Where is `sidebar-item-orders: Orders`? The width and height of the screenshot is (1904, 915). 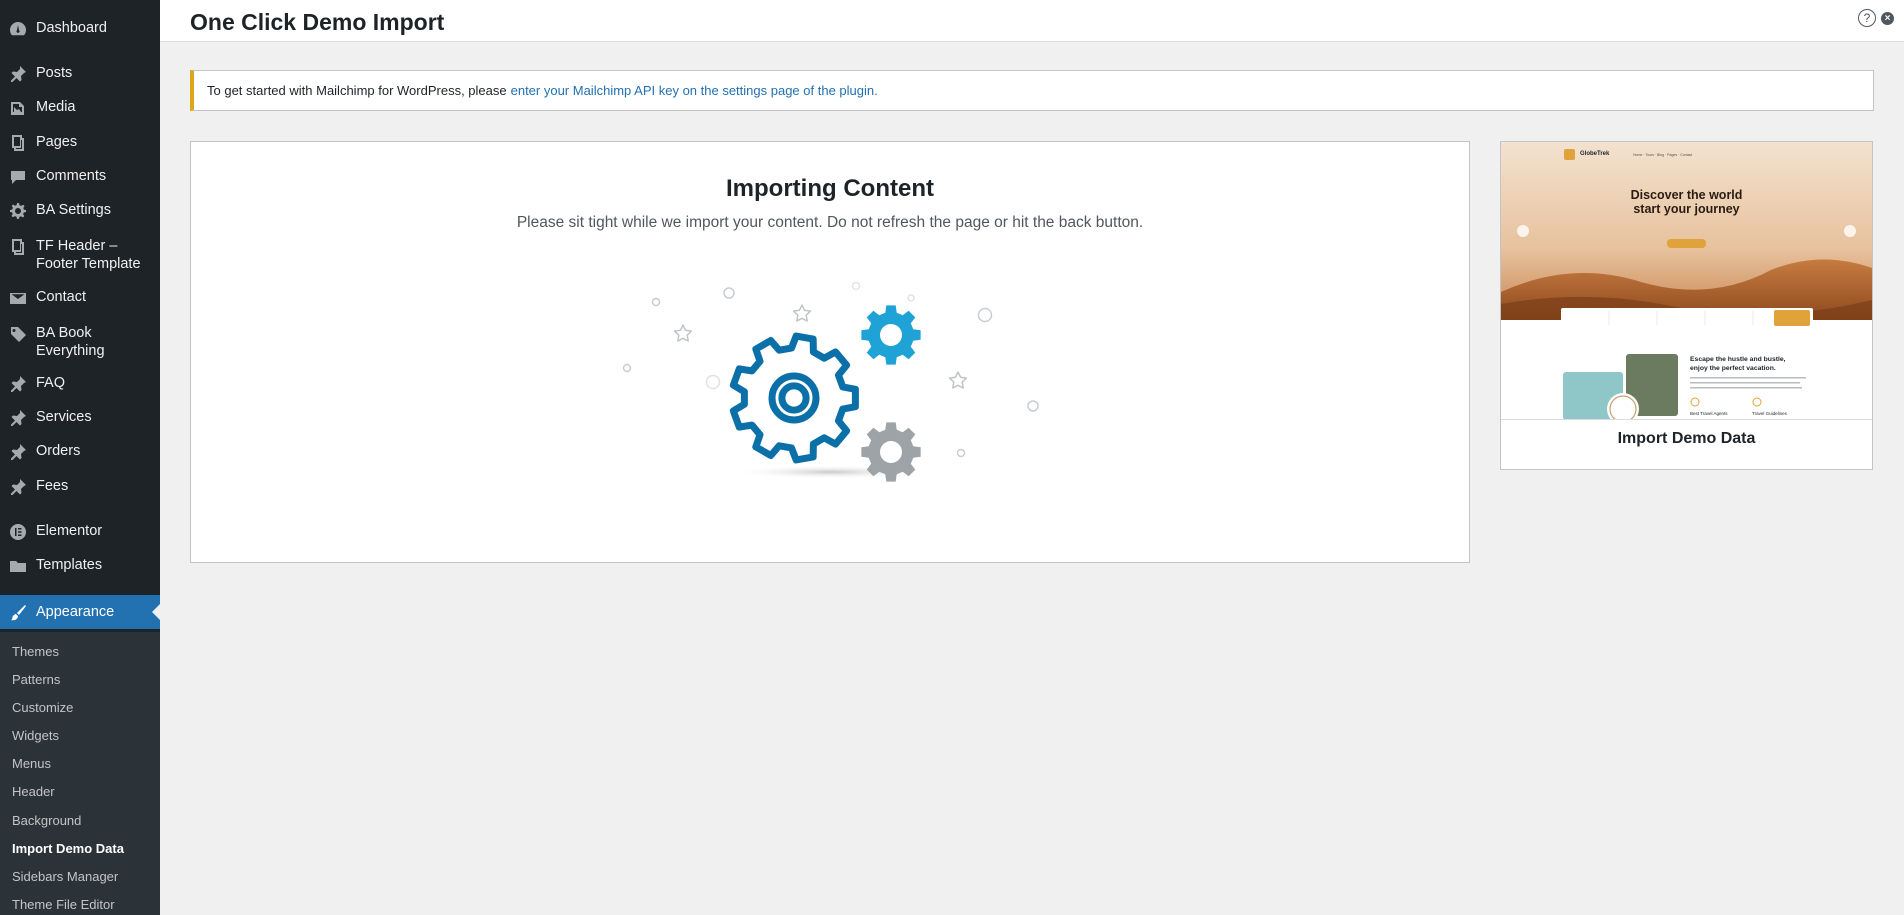
sidebar-item-orders: Orders is located at coordinates (80, 451).